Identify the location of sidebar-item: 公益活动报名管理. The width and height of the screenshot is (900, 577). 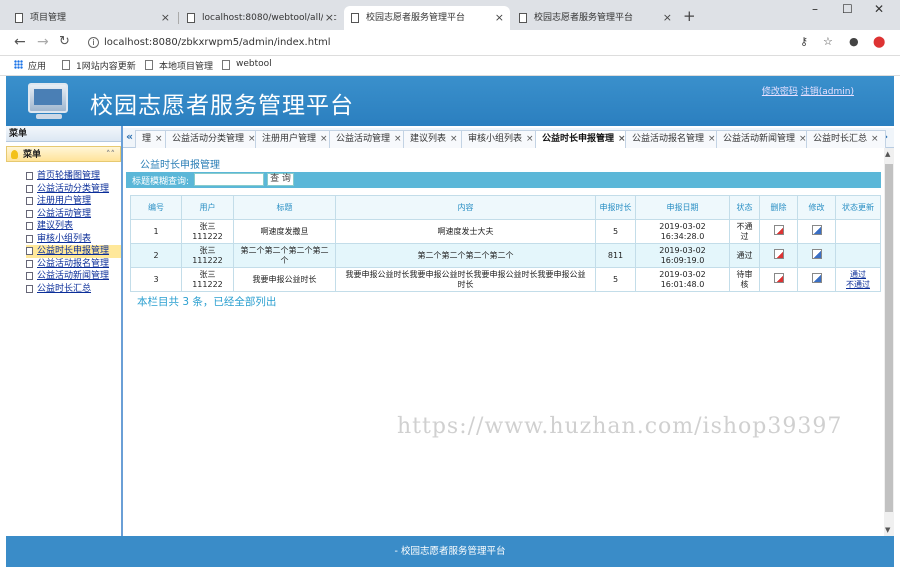
(73, 264).